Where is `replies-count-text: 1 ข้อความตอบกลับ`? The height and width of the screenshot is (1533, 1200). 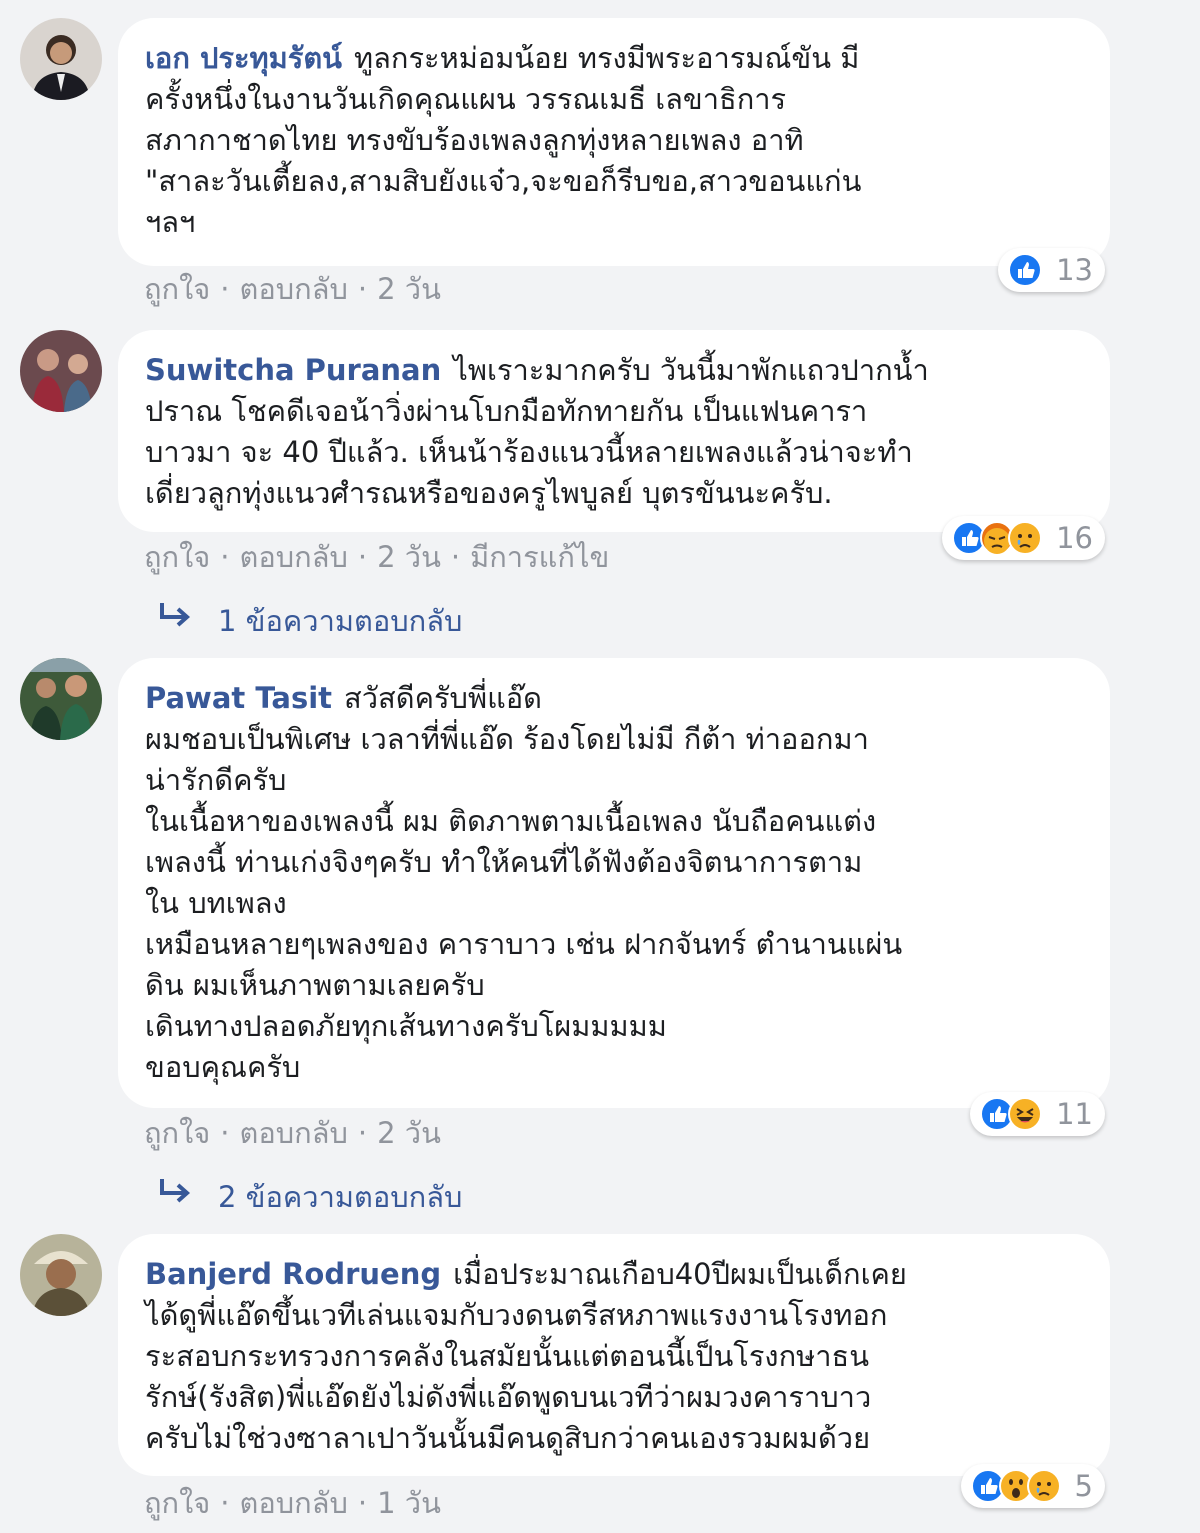 replies-count-text: 1 ข้อความตอบกลับ is located at coordinates (340, 621).